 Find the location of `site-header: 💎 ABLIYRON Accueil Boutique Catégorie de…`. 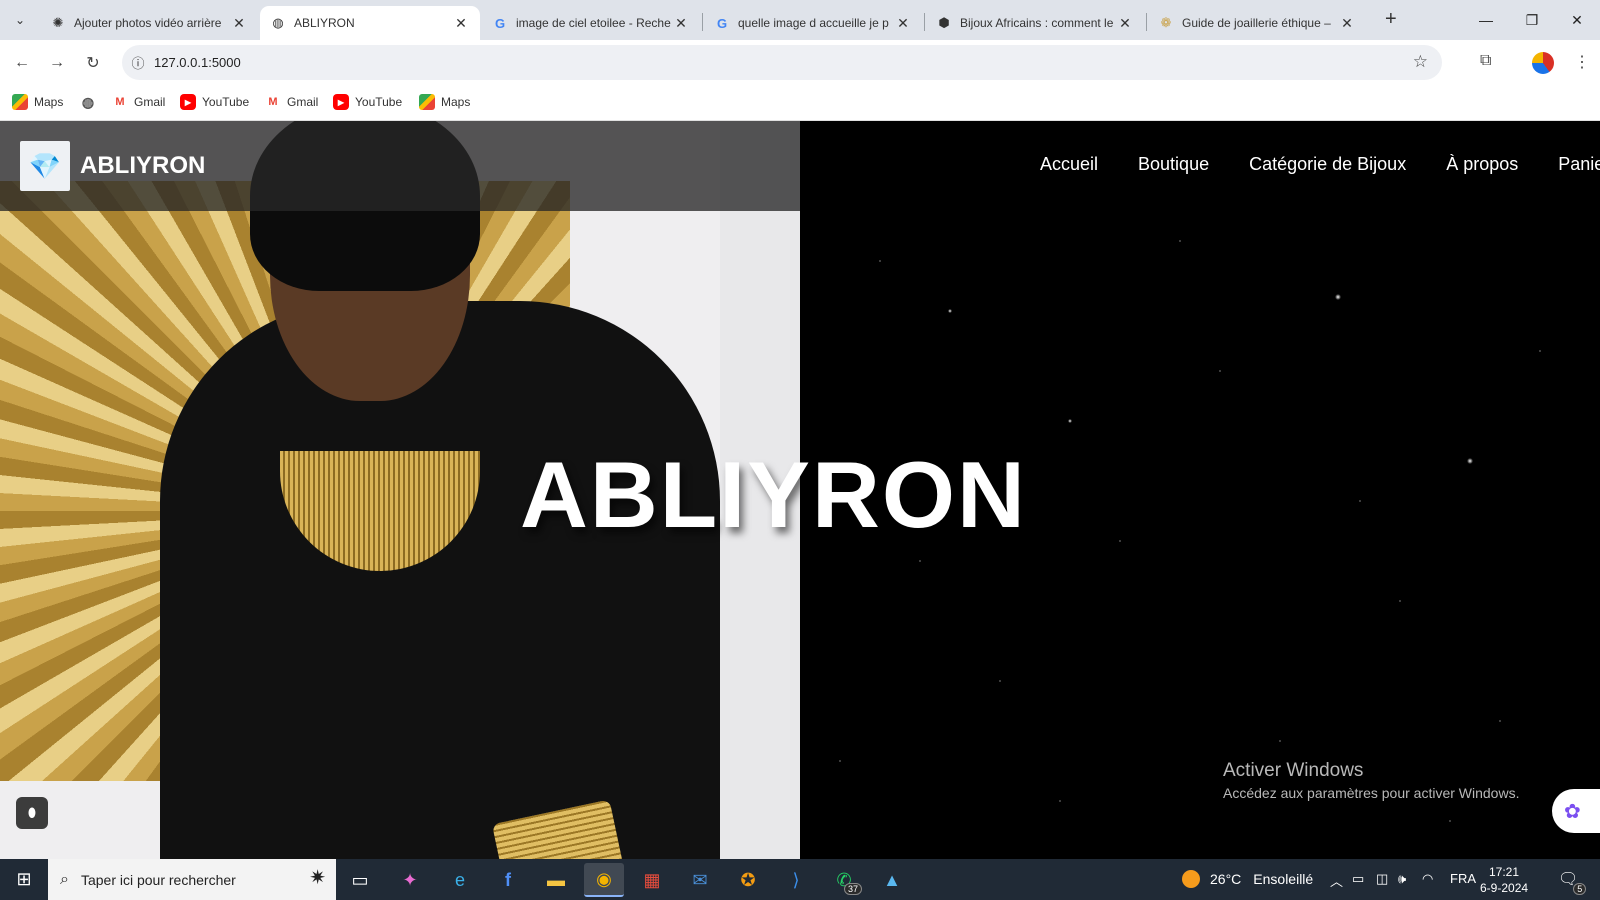

site-header: 💎 ABLIYRON Accueil Boutique Catégorie de… is located at coordinates (800, 166).